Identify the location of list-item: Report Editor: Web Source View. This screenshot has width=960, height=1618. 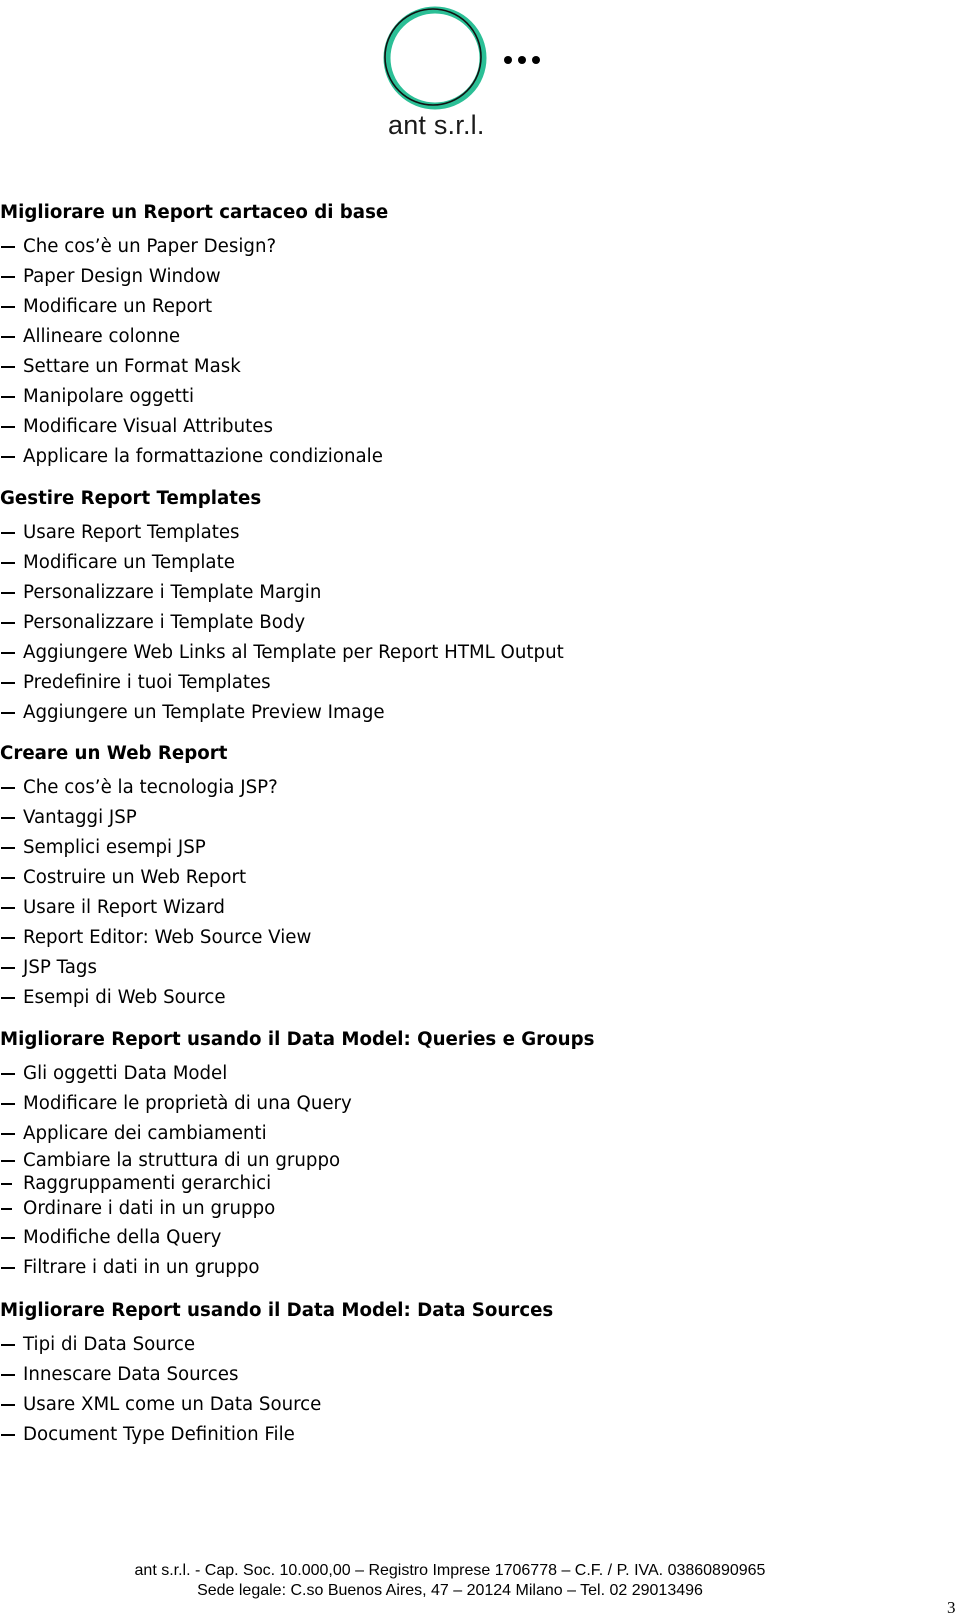
(155, 938).